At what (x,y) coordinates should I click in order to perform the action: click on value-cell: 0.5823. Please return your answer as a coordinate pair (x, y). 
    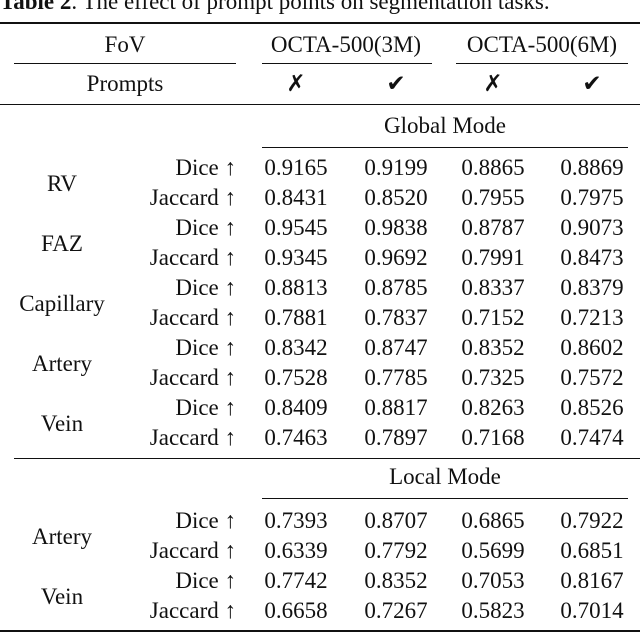
    Looking at the image, I should click on (493, 610).